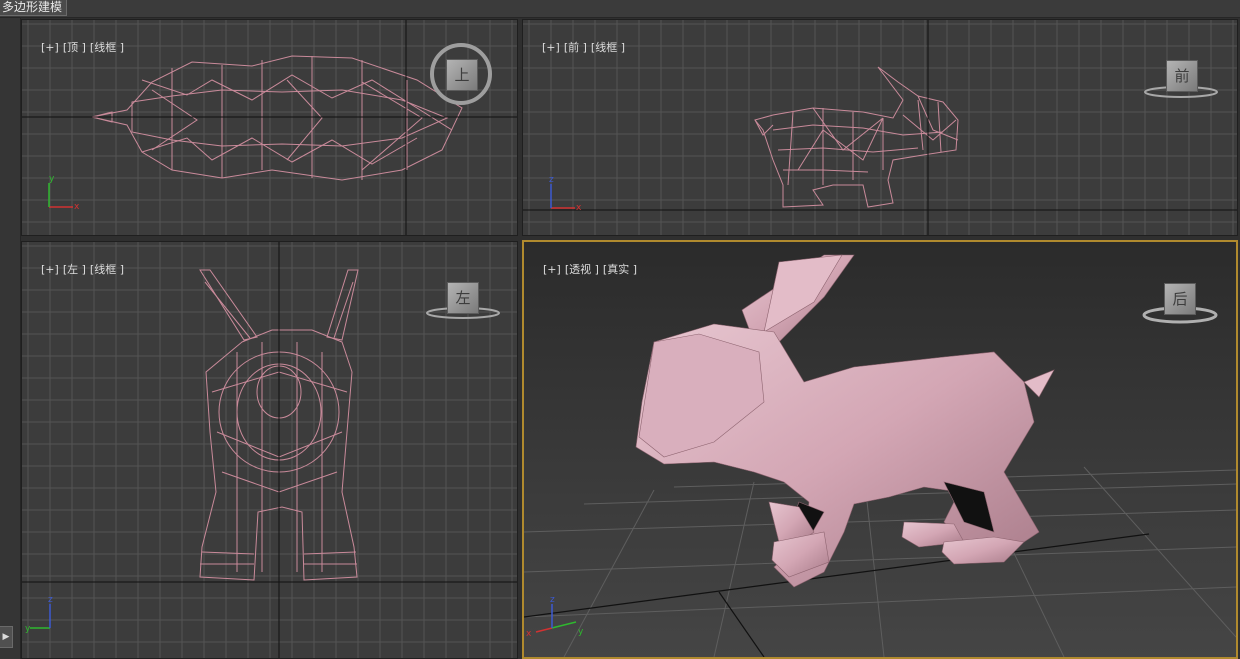 The height and width of the screenshot is (659, 1240). I want to click on viewport-view-menu: [前 ], so click(575, 47).